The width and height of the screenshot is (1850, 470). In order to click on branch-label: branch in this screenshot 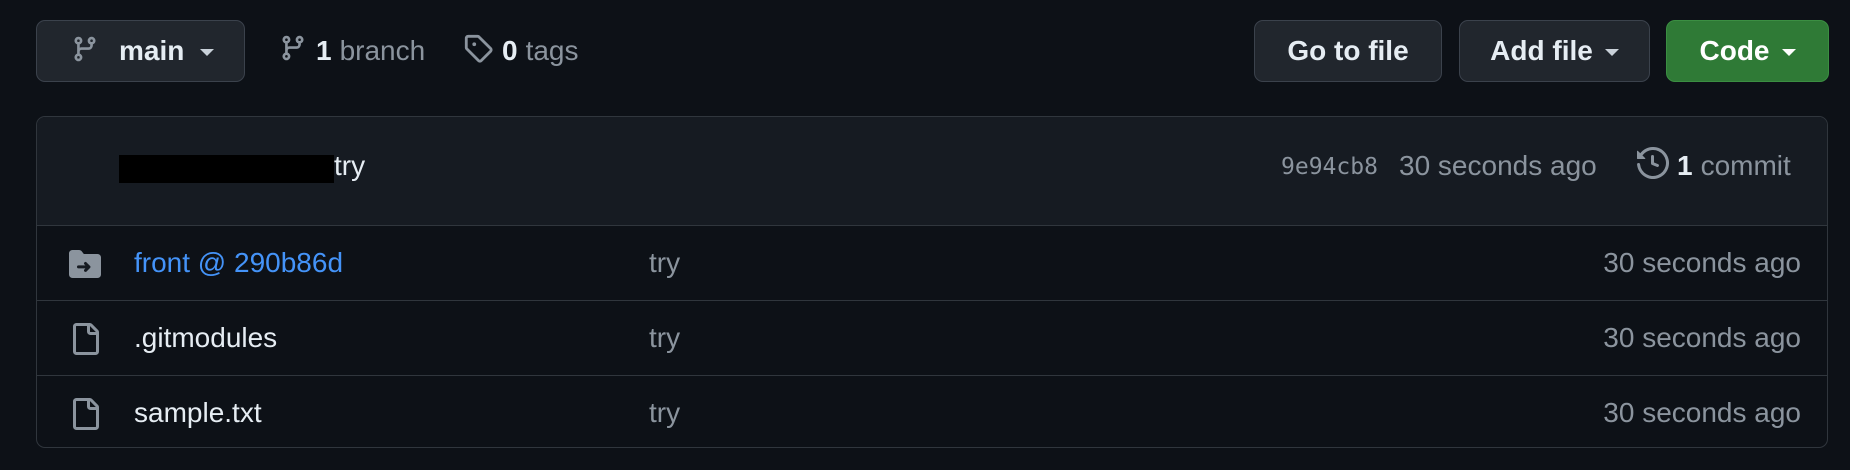, I will do `click(382, 50)`.